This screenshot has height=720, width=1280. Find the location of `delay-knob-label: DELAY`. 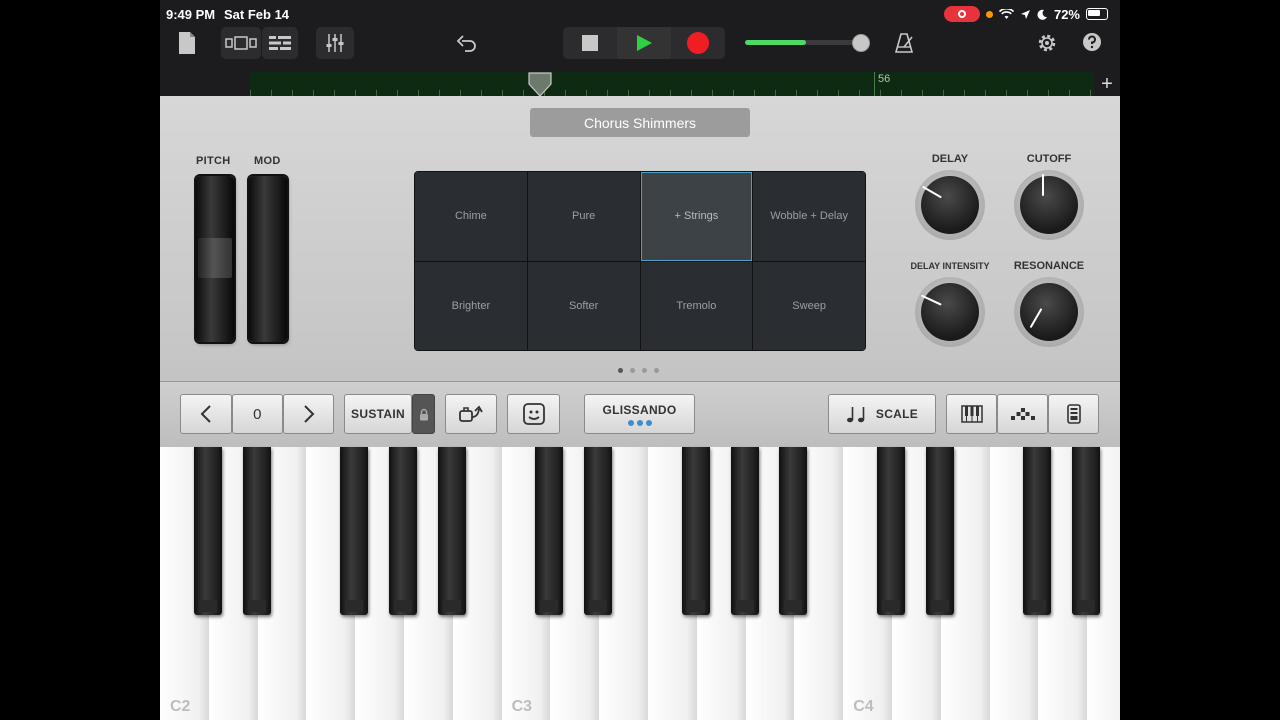

delay-knob-label: DELAY is located at coordinates (950, 159).